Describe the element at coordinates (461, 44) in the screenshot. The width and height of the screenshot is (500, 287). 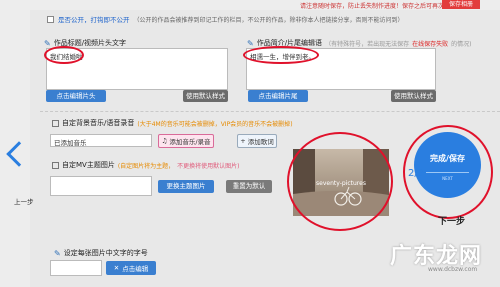
I see `intro-note-end: 的情况)` at that location.